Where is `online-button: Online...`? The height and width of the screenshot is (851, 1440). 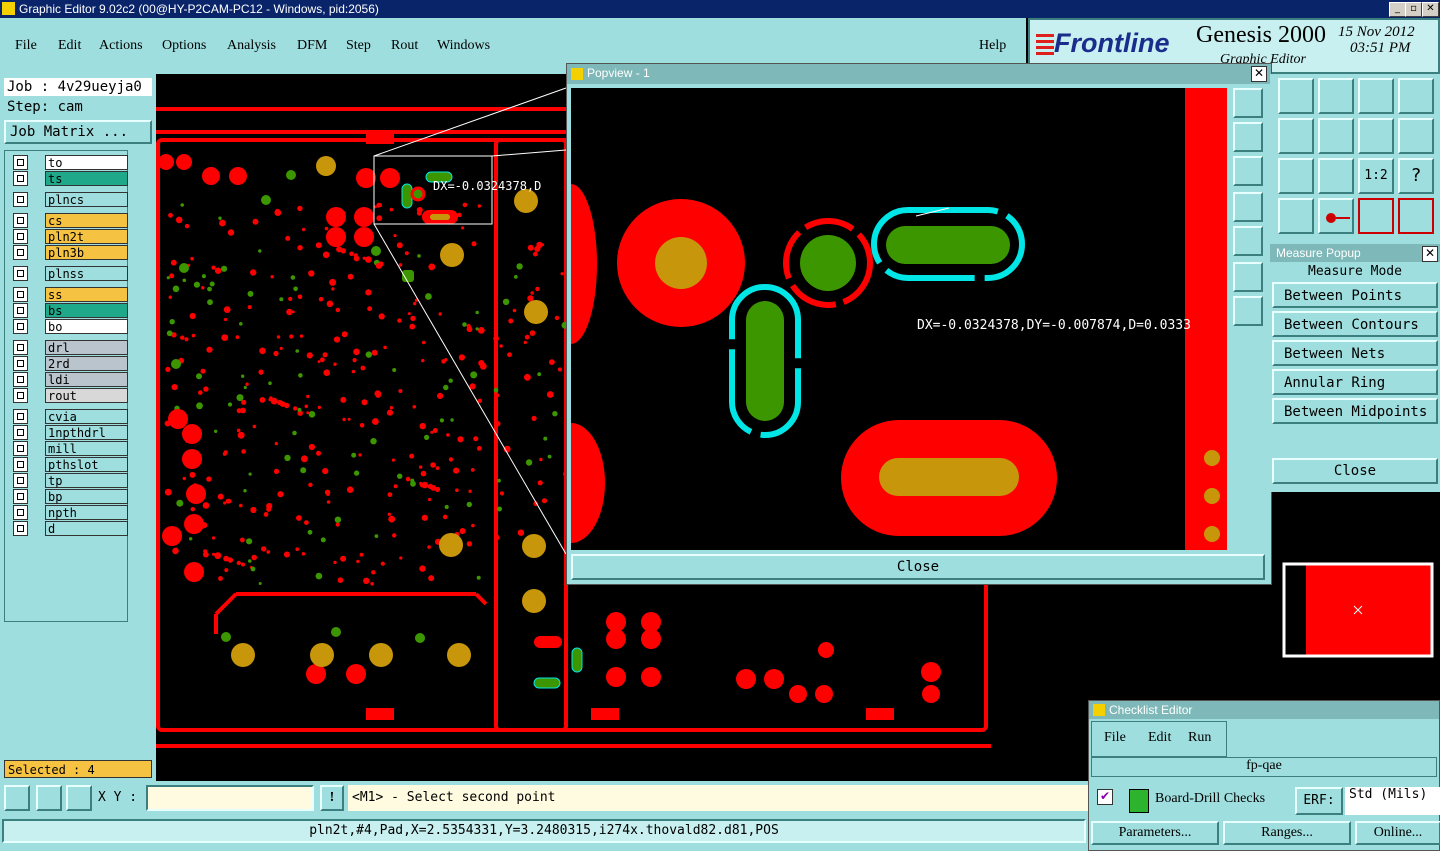
online-button: Online... is located at coordinates (1397, 833).